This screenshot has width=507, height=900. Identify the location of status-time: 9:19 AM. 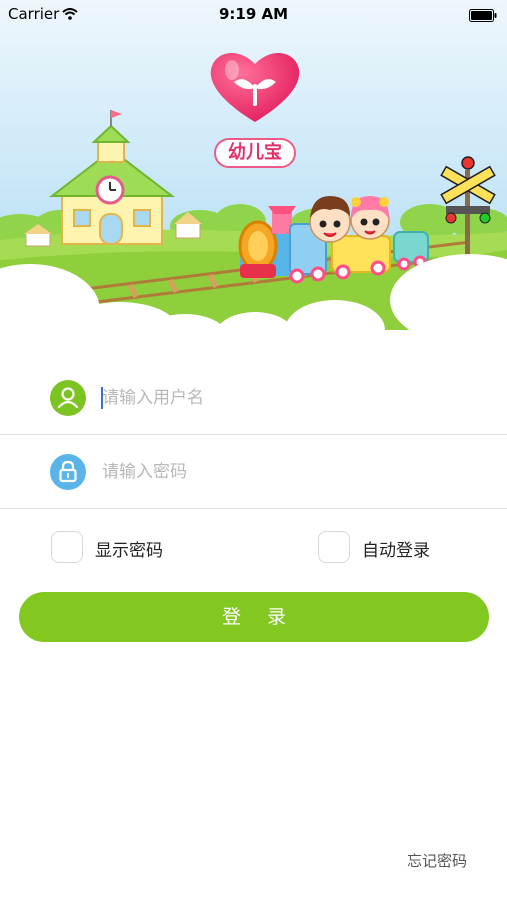
(253, 14).